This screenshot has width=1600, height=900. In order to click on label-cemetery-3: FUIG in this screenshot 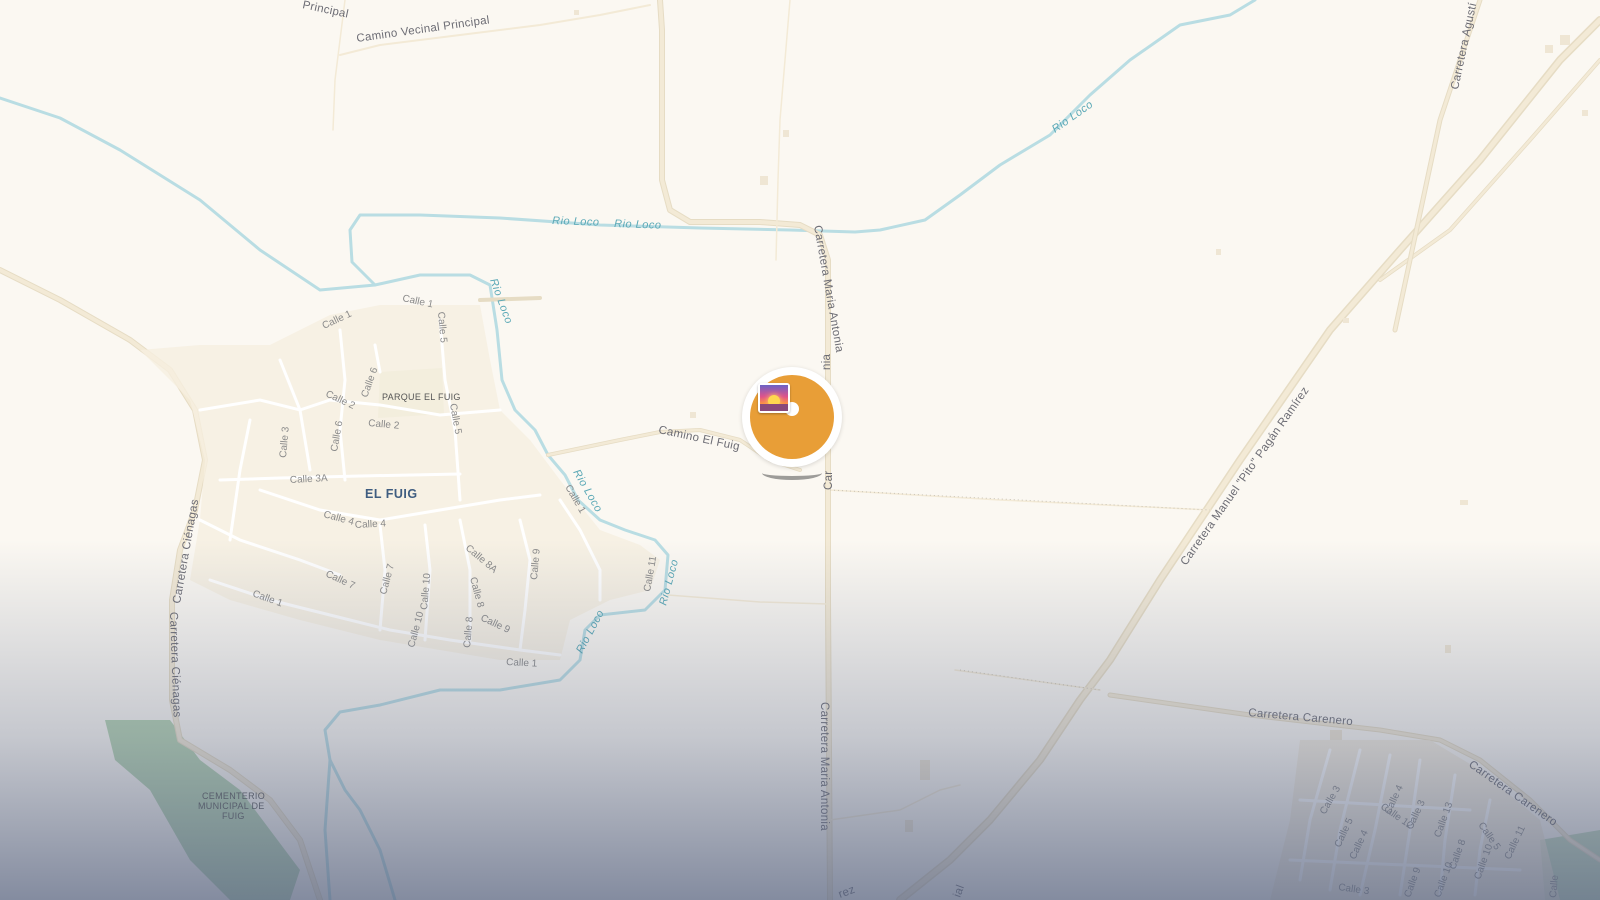, I will do `click(233, 816)`.